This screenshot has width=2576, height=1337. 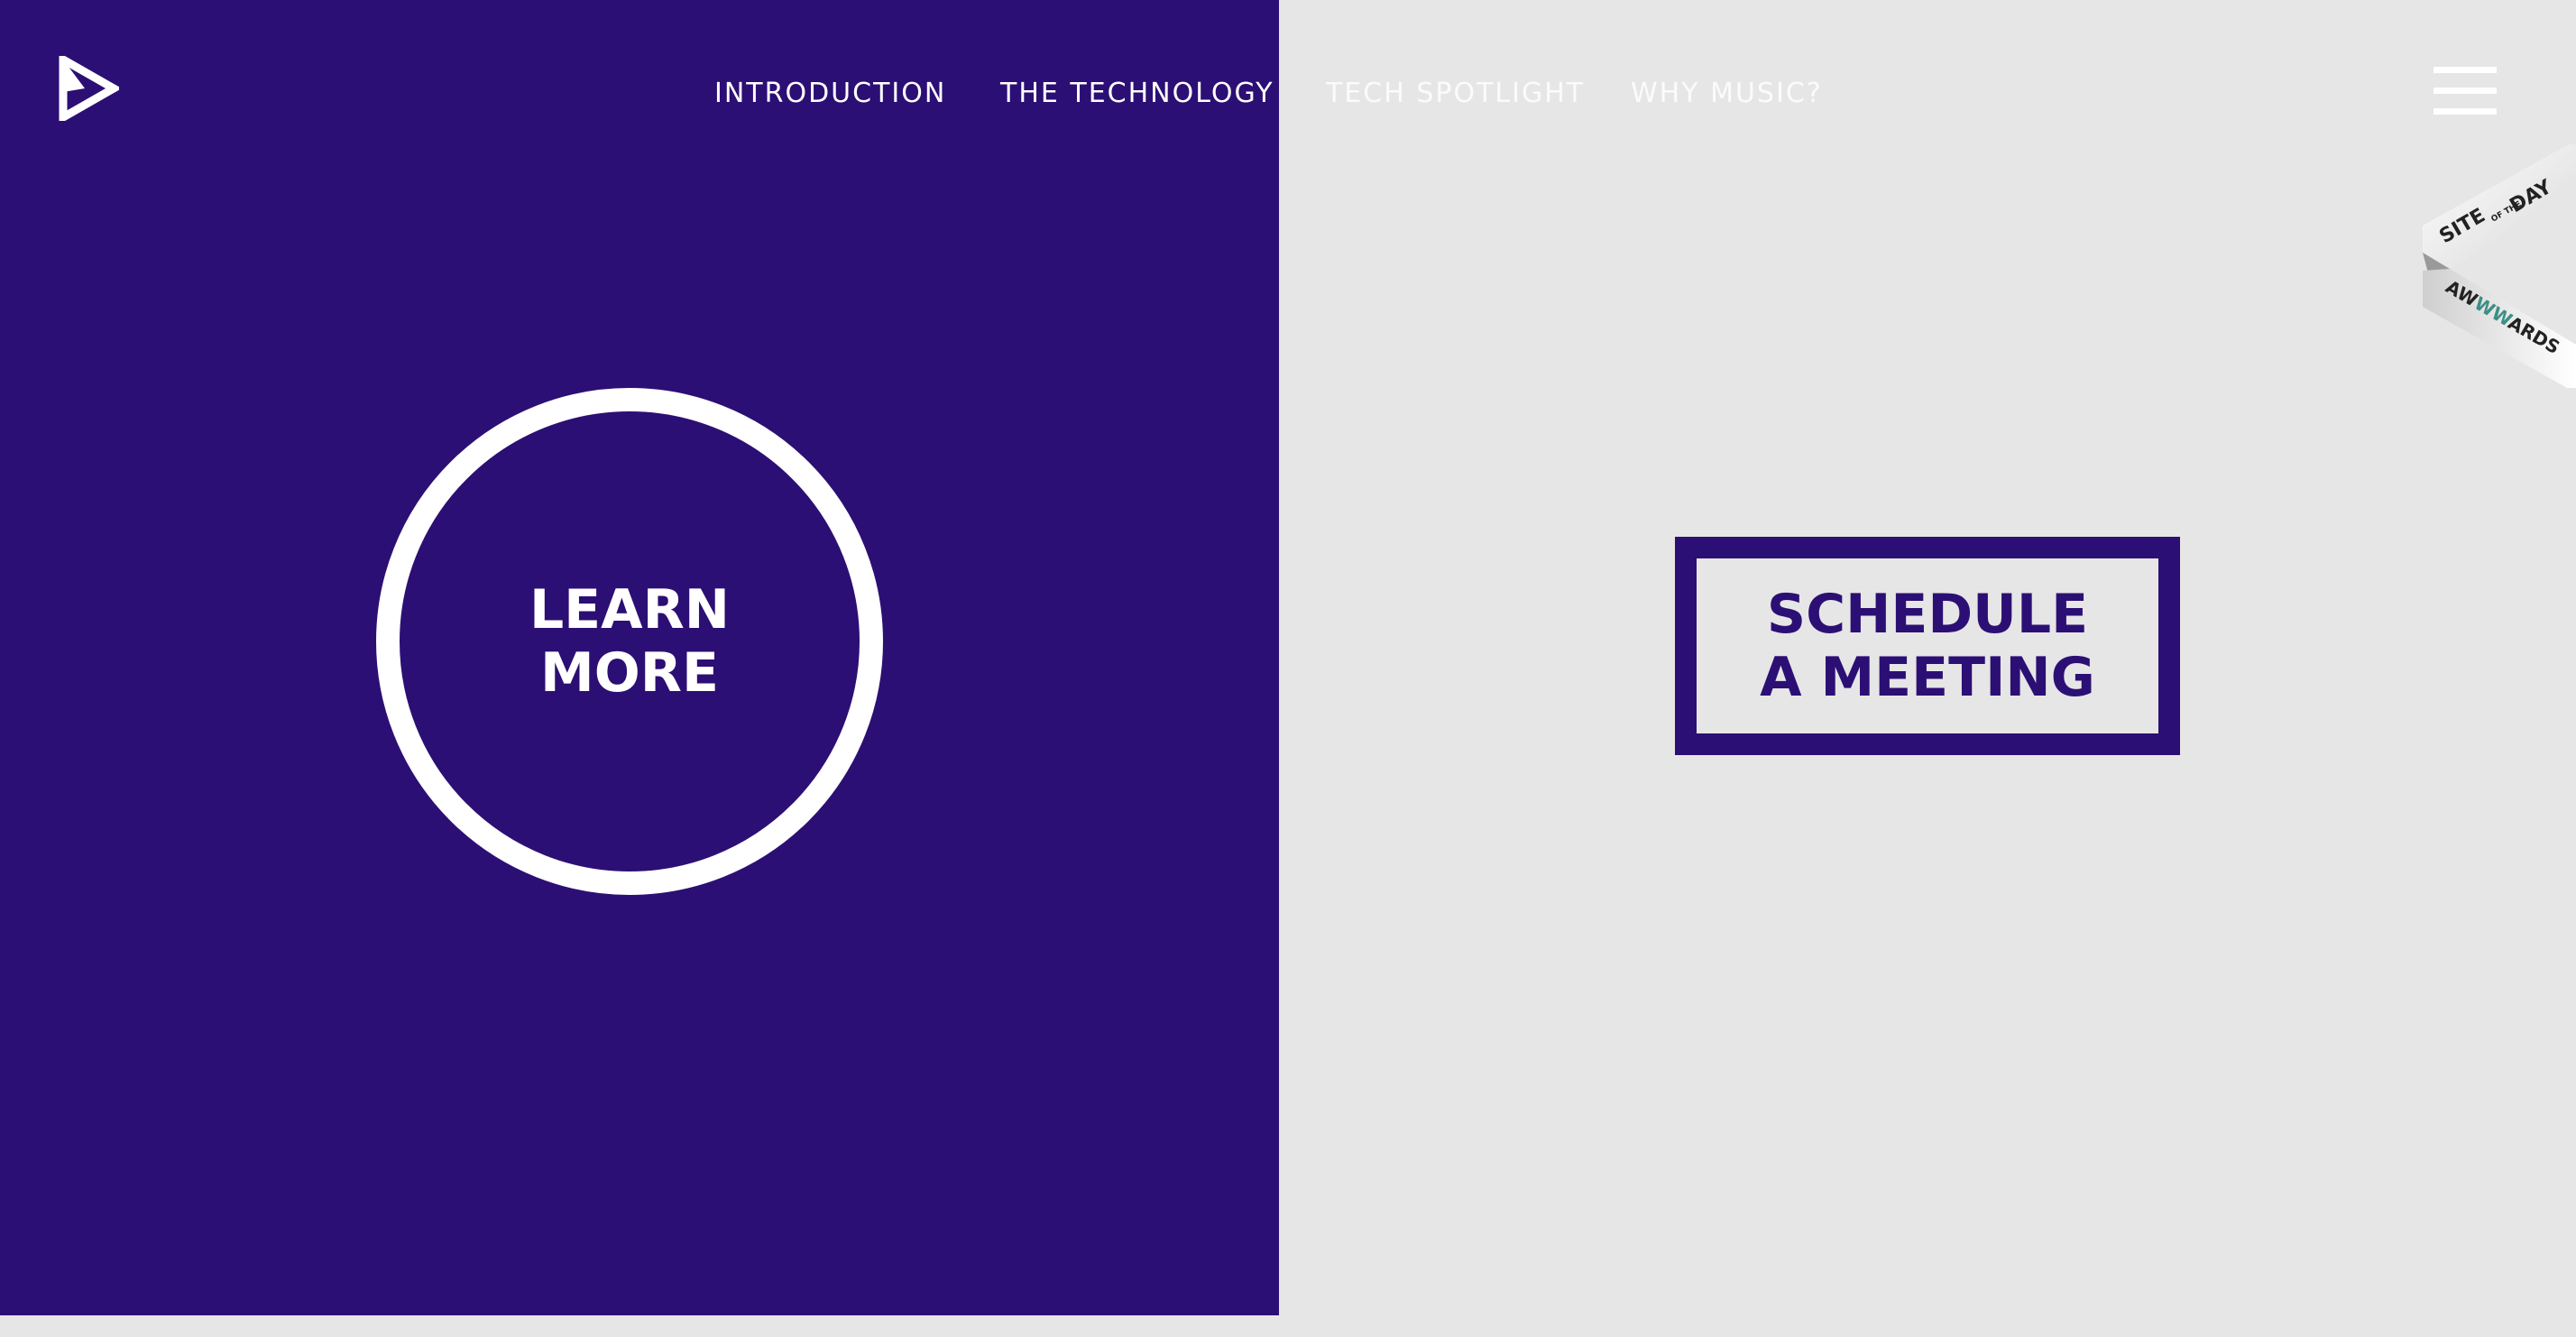 I want to click on learn-more-button: LEARN MORE, so click(x=629, y=642).